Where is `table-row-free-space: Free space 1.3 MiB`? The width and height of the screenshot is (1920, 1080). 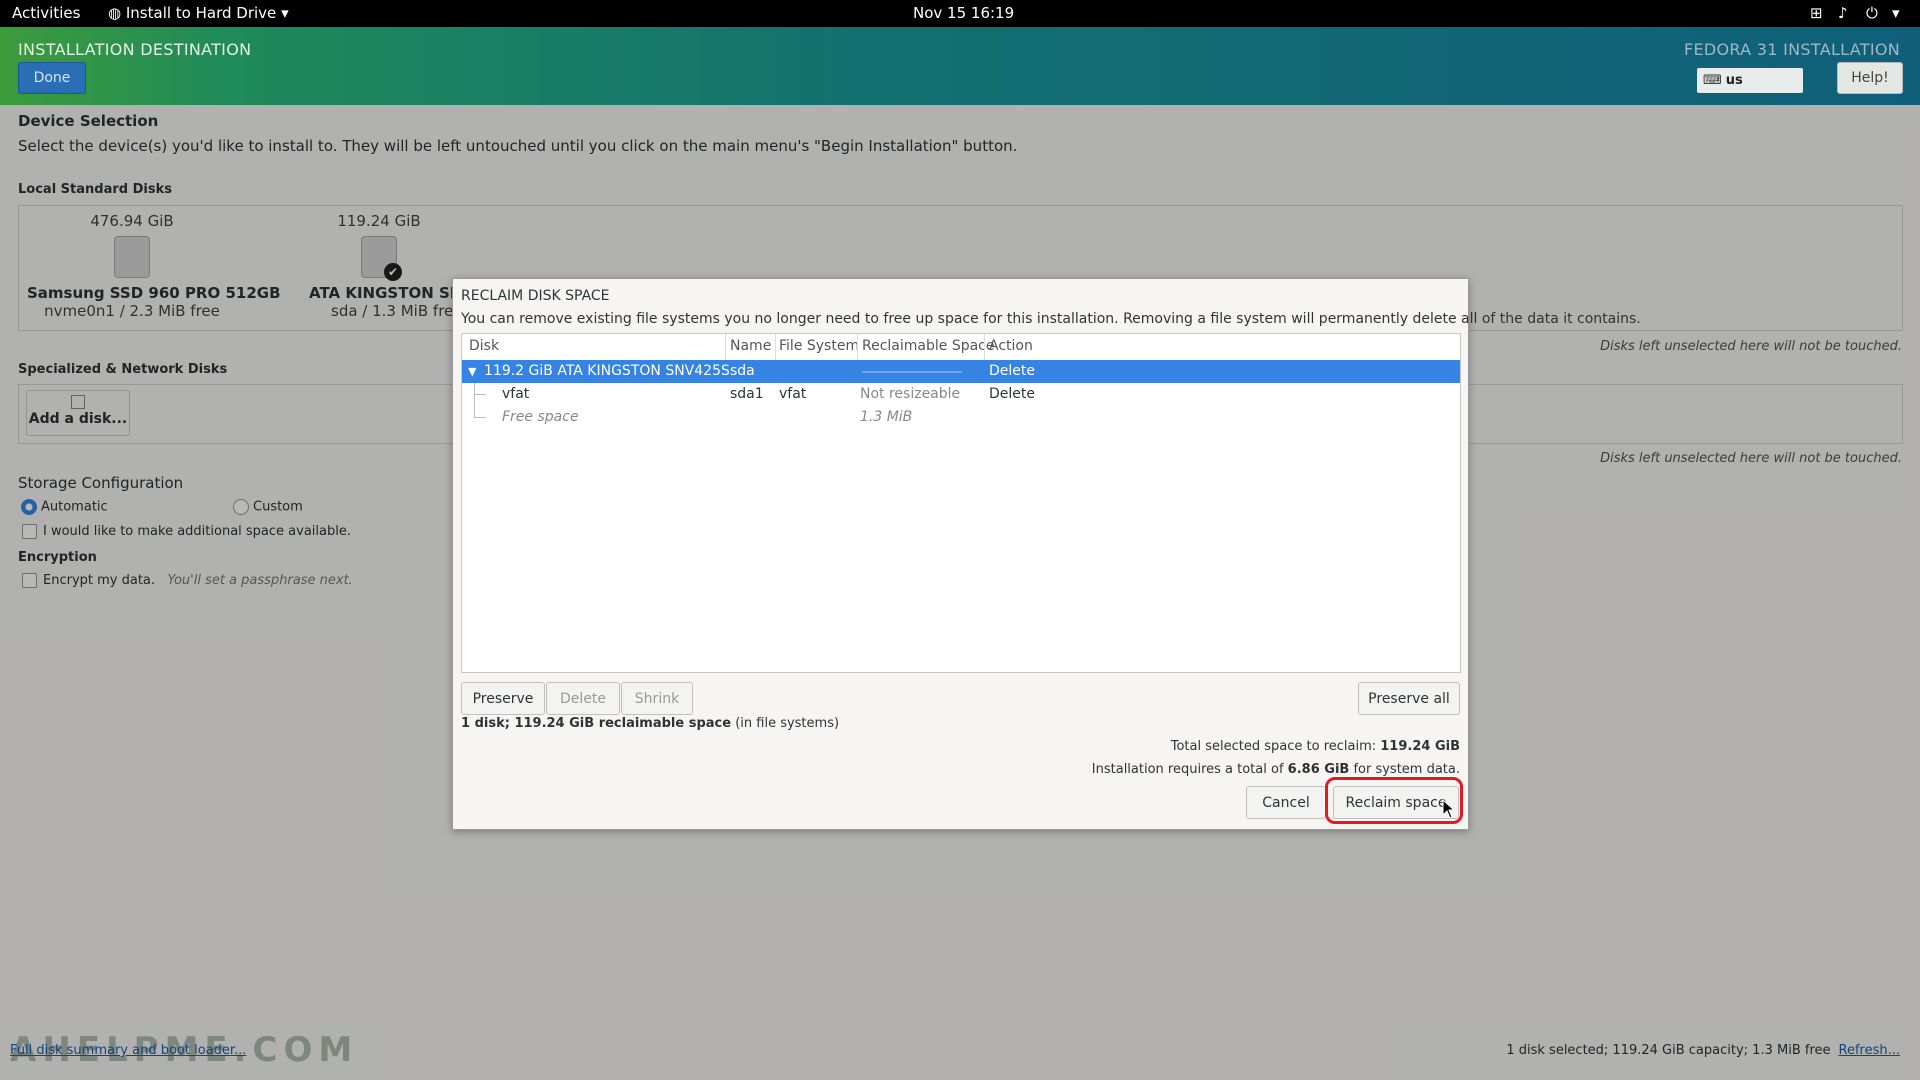
table-row-free-space: Free space 1.3 MiB is located at coordinates (961, 417).